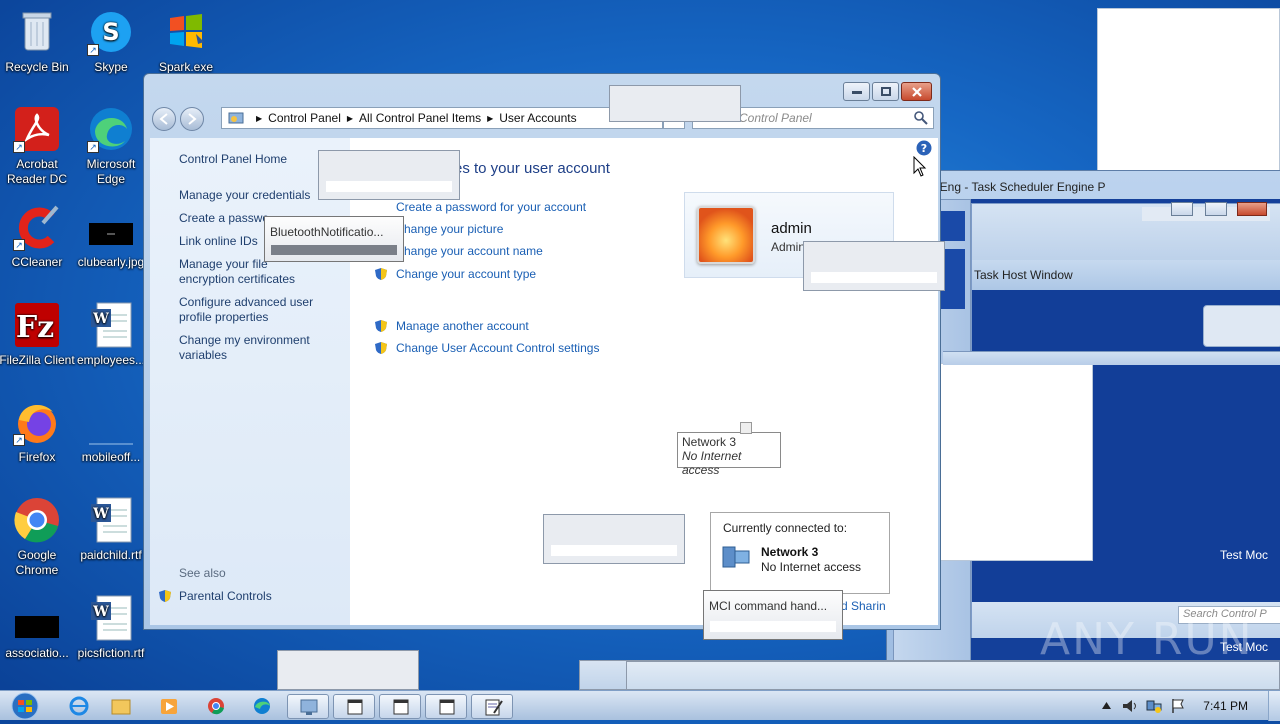  What do you see at coordinates (37, 171) in the screenshot?
I see `desktop-icon-label: Acrobat Reader DC` at bounding box center [37, 171].